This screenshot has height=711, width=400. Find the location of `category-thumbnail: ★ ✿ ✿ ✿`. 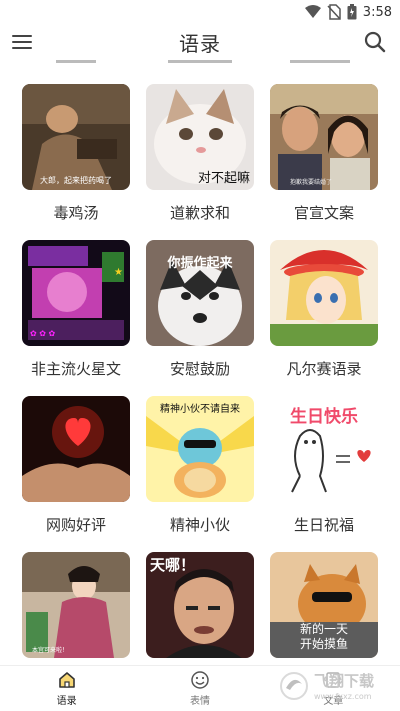

category-thumbnail: ★ ✿ ✿ ✿ is located at coordinates (76, 293).